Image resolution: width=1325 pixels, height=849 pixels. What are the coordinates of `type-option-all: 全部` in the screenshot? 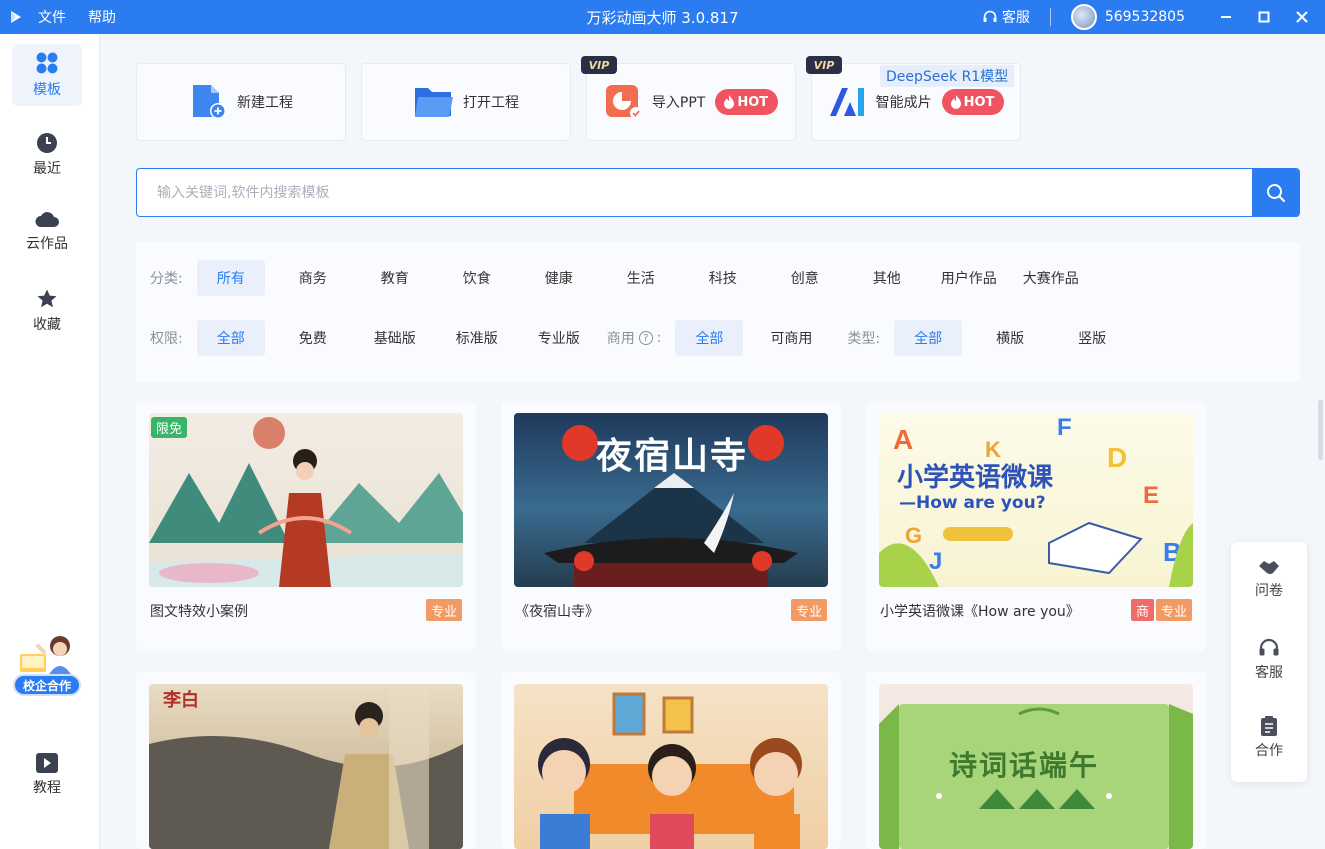 It's located at (928, 338).